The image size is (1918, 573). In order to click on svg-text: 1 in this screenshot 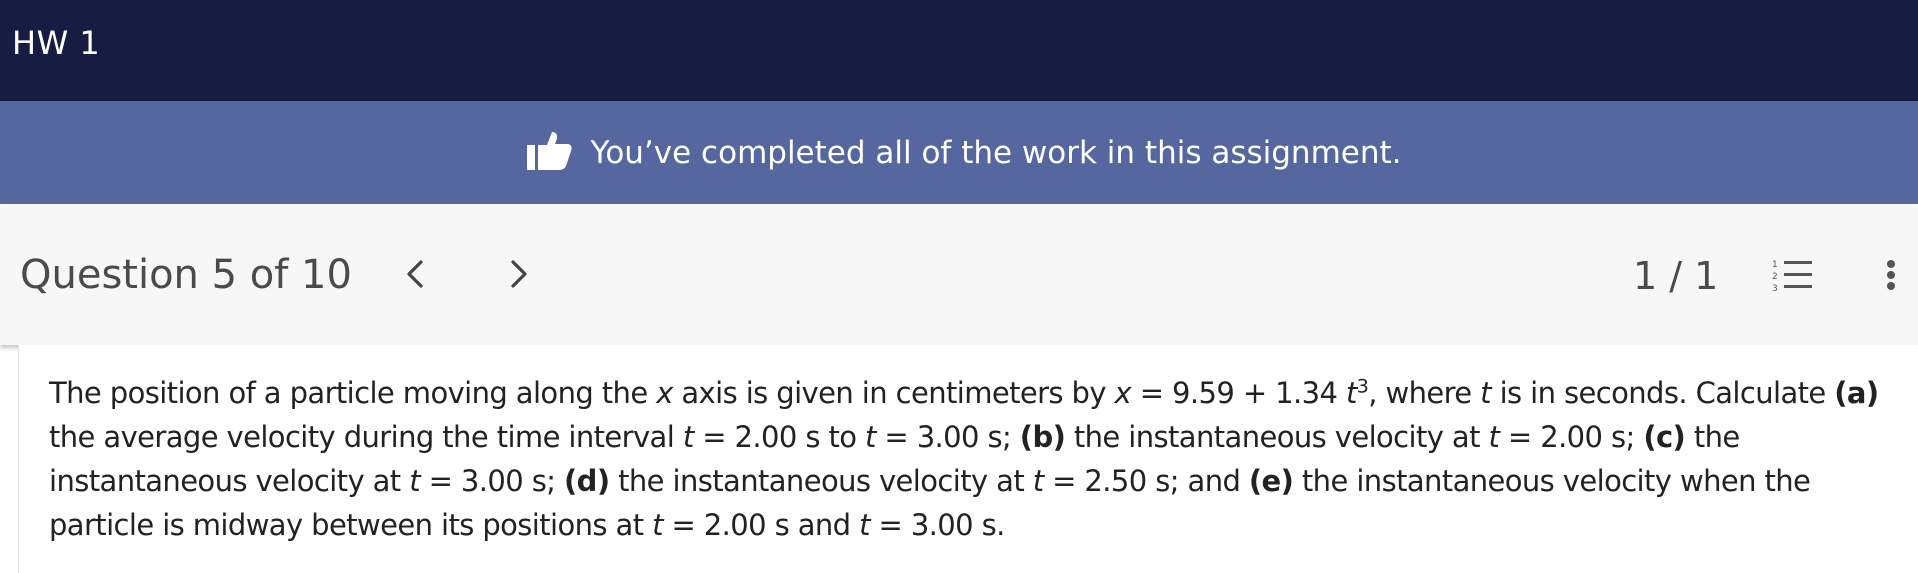, I will do `click(1775, 265)`.